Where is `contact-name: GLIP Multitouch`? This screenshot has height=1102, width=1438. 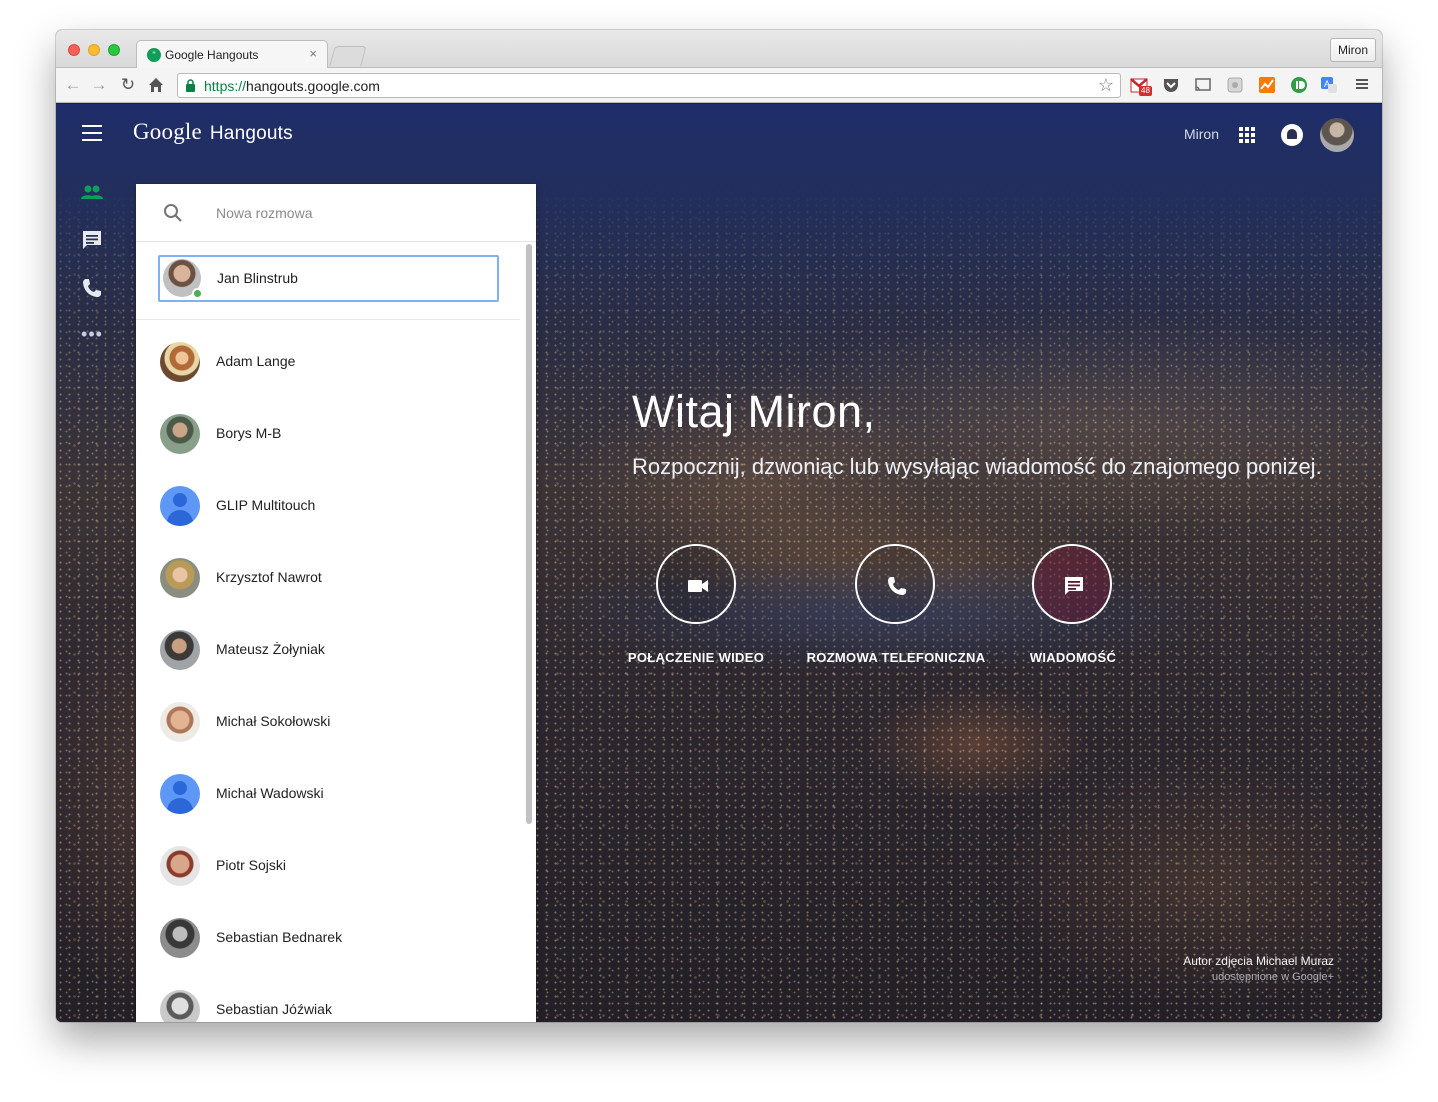 contact-name: GLIP Multitouch is located at coordinates (266, 505).